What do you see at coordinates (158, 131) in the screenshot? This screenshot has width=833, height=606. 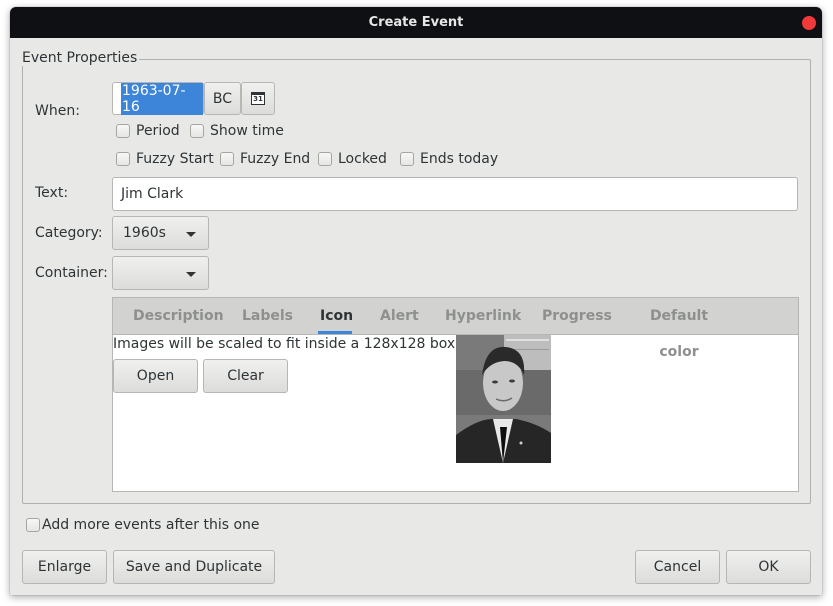 I see `period-label: Period` at bounding box center [158, 131].